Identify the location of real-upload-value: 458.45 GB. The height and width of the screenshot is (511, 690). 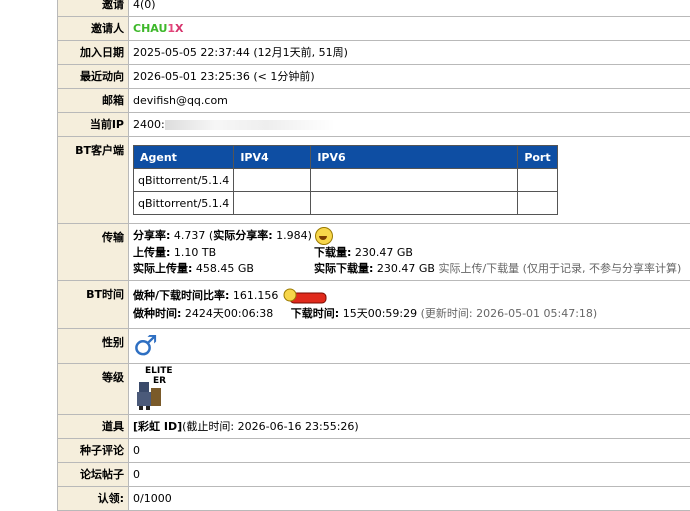
(225, 268).